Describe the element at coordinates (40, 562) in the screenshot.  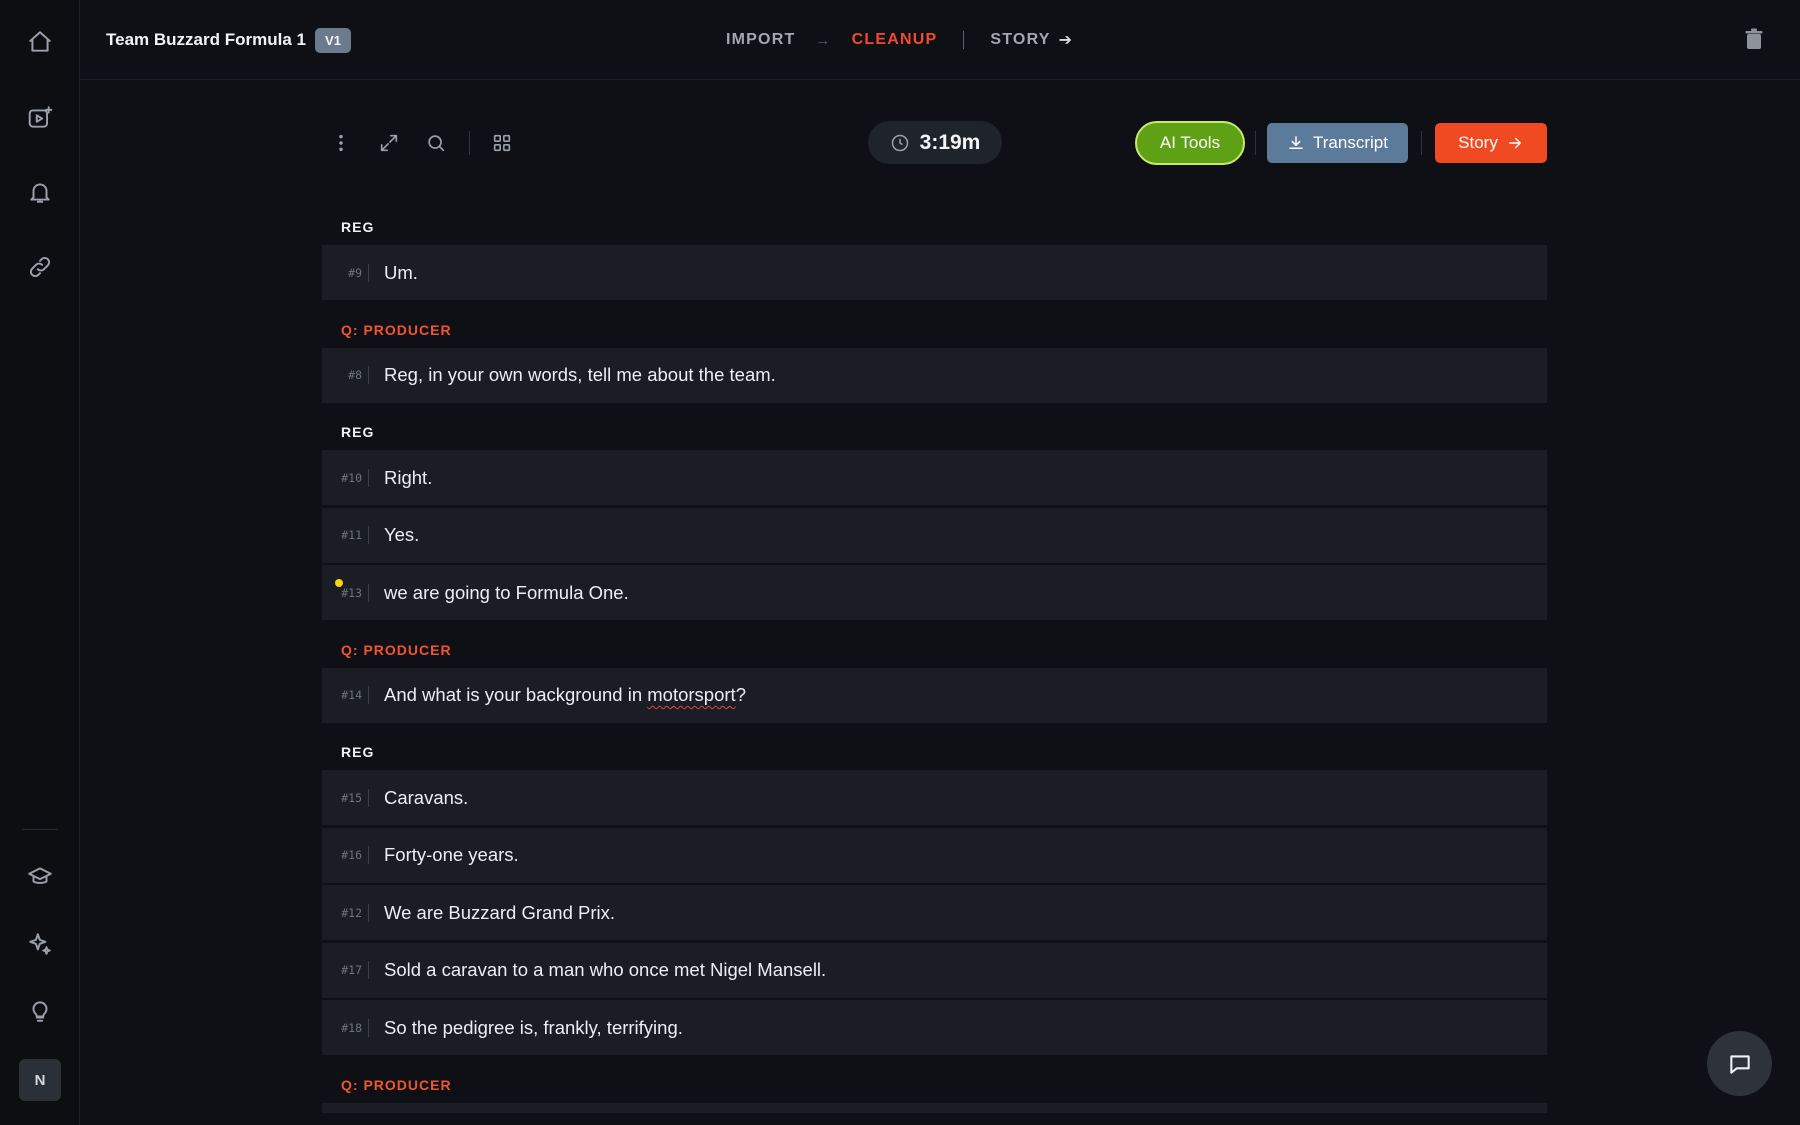
I see `left-sidebar: N` at that location.